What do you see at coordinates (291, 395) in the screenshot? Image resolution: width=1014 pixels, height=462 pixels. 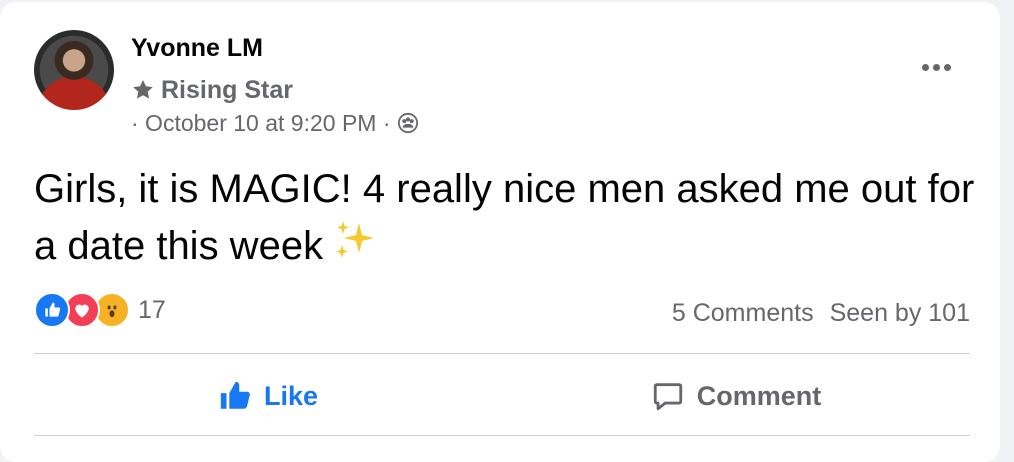 I see `like-label: Like` at bounding box center [291, 395].